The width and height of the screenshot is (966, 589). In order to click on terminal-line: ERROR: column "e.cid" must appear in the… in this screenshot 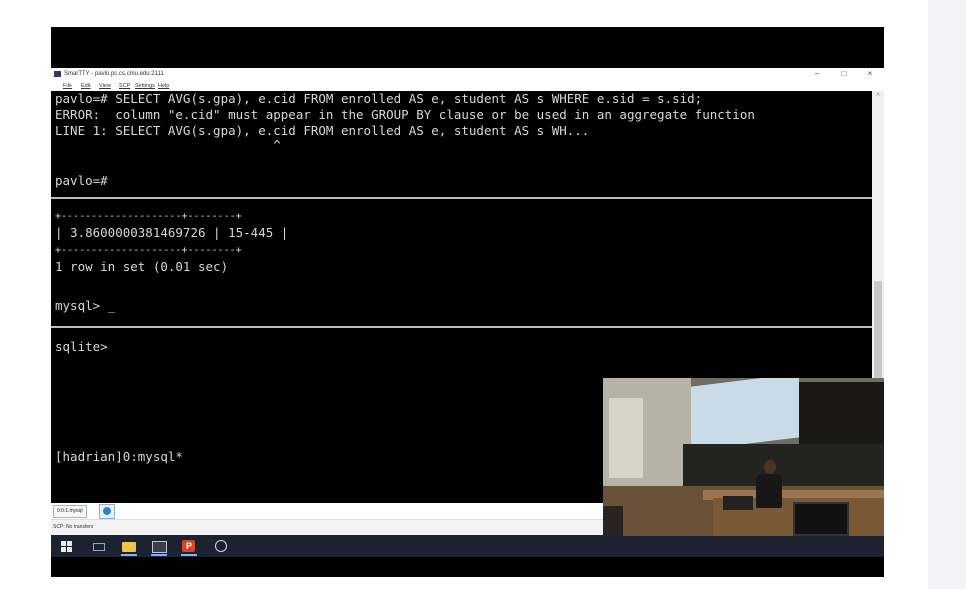, I will do `click(405, 114)`.